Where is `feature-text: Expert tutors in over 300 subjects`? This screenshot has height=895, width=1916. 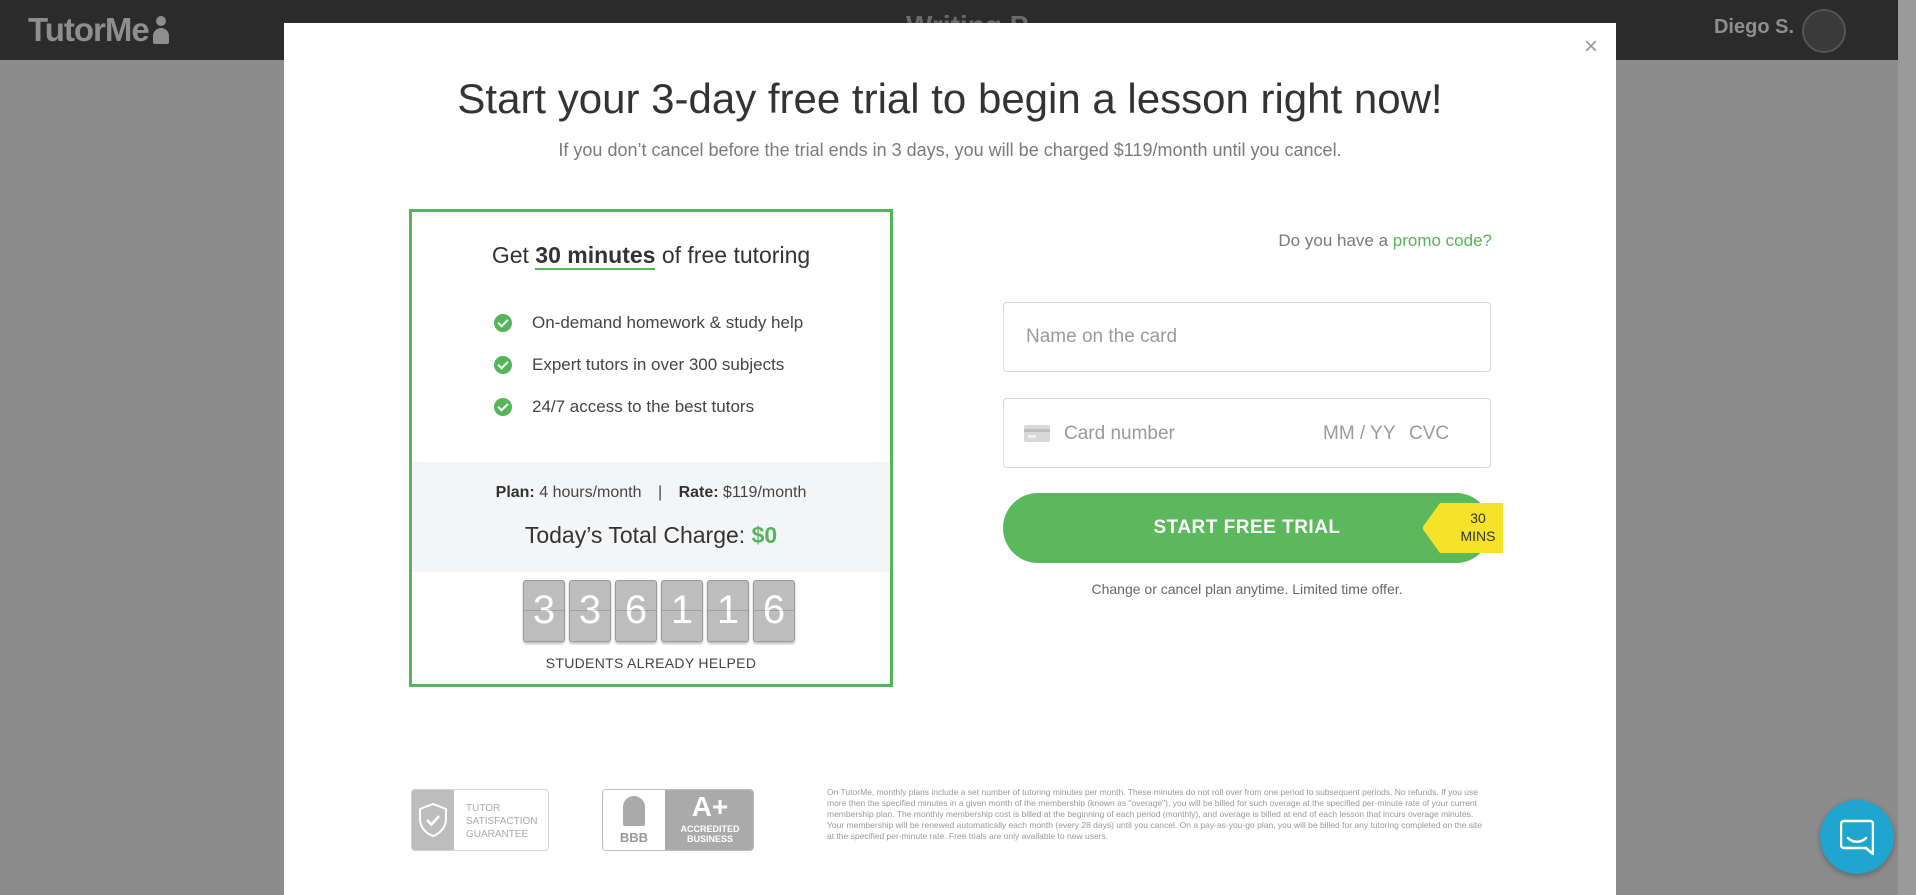
feature-text: Expert tutors in over 300 subjects is located at coordinates (658, 364).